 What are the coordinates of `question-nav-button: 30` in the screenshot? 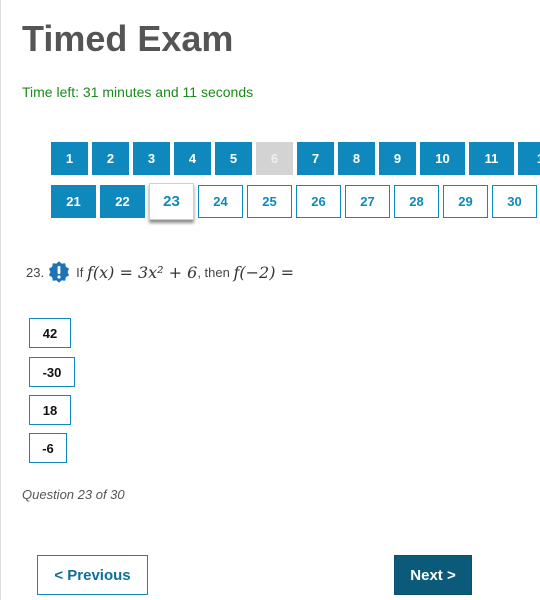 It's located at (514, 201).